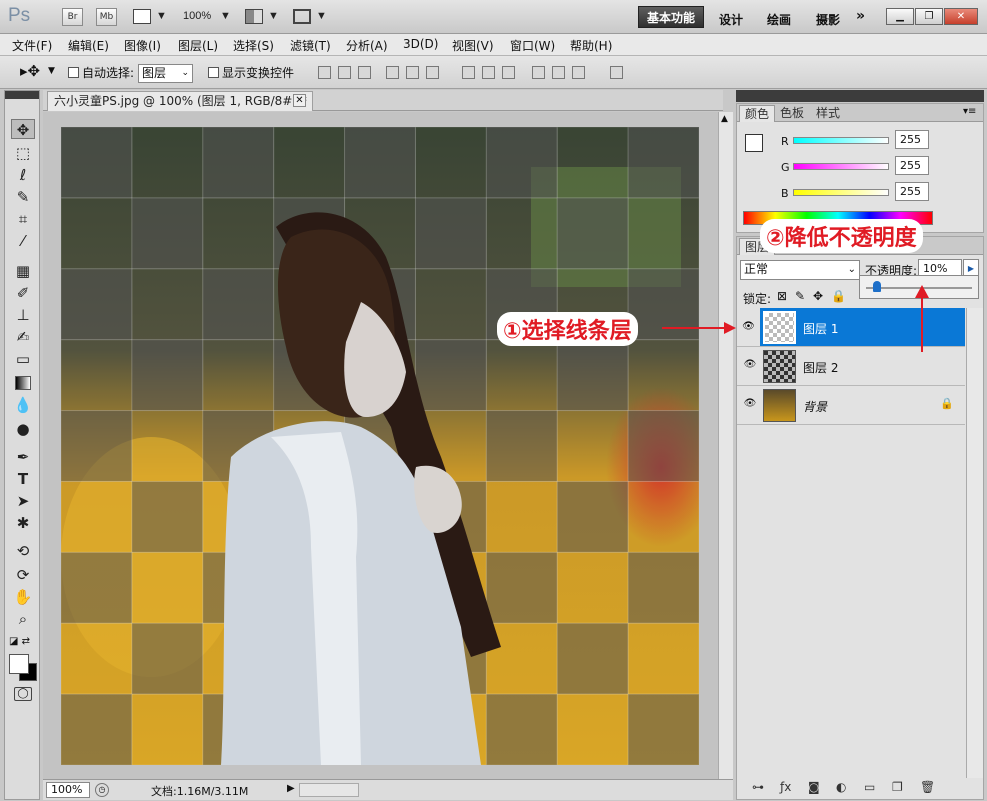 This screenshot has width=987, height=801. What do you see at coordinates (969, 111) in the screenshot?
I see `panel-menu-icon: ▾≡` at bounding box center [969, 111].